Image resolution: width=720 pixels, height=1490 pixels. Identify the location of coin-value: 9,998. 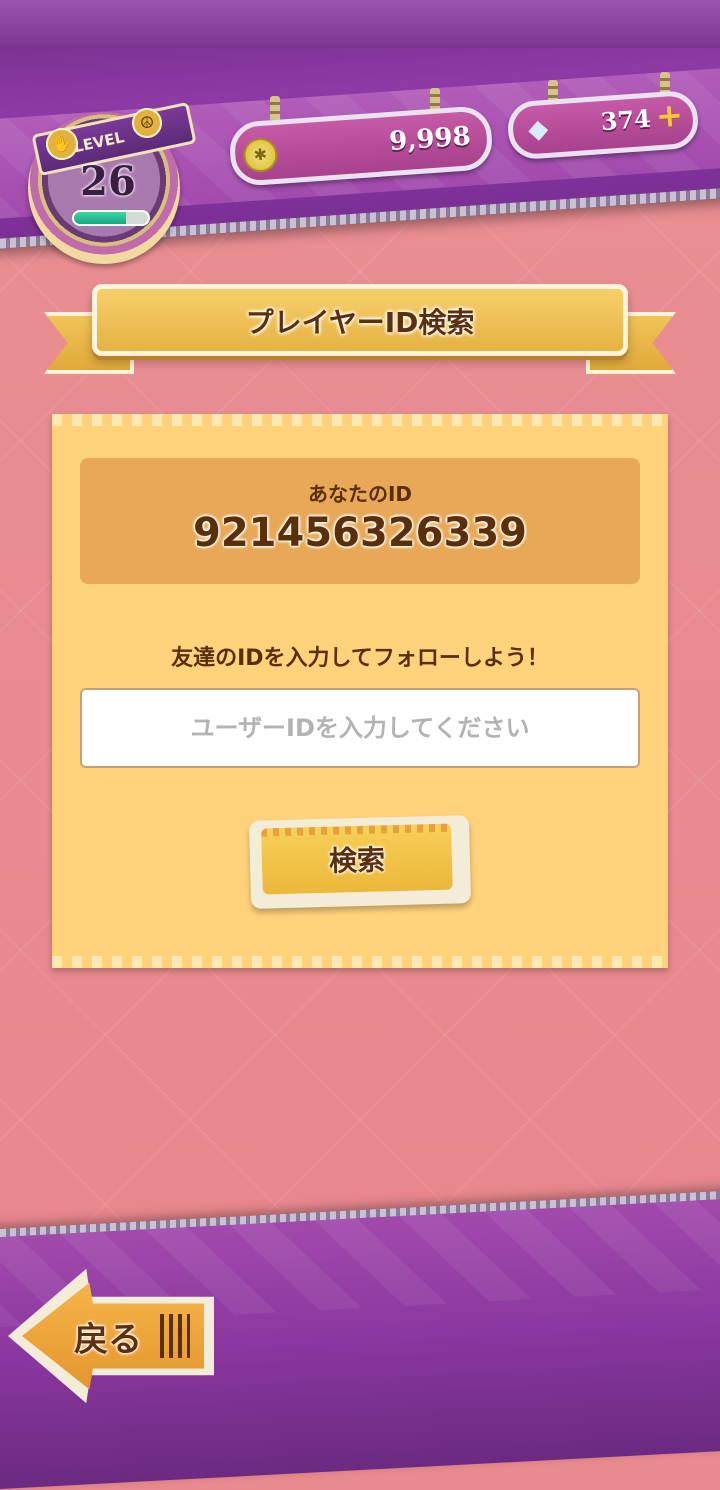
(430, 139).